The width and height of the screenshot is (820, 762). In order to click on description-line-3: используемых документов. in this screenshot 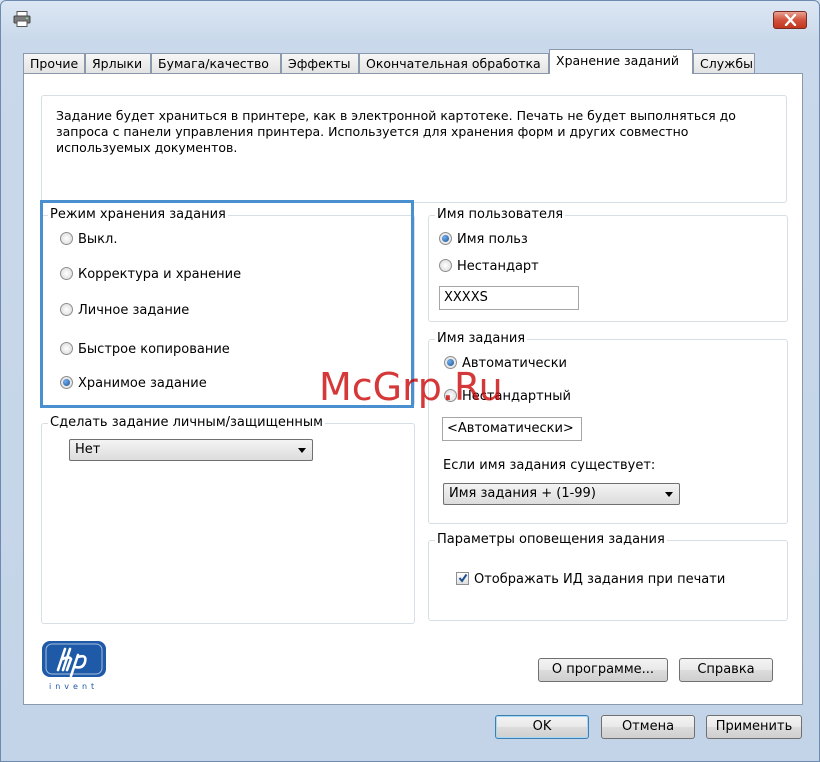, I will do `click(147, 147)`.